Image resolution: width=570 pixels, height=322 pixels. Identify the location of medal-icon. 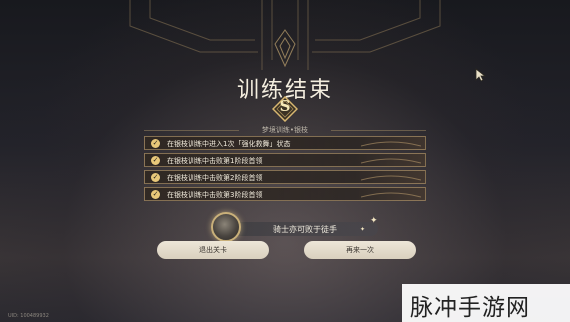
(226, 227).